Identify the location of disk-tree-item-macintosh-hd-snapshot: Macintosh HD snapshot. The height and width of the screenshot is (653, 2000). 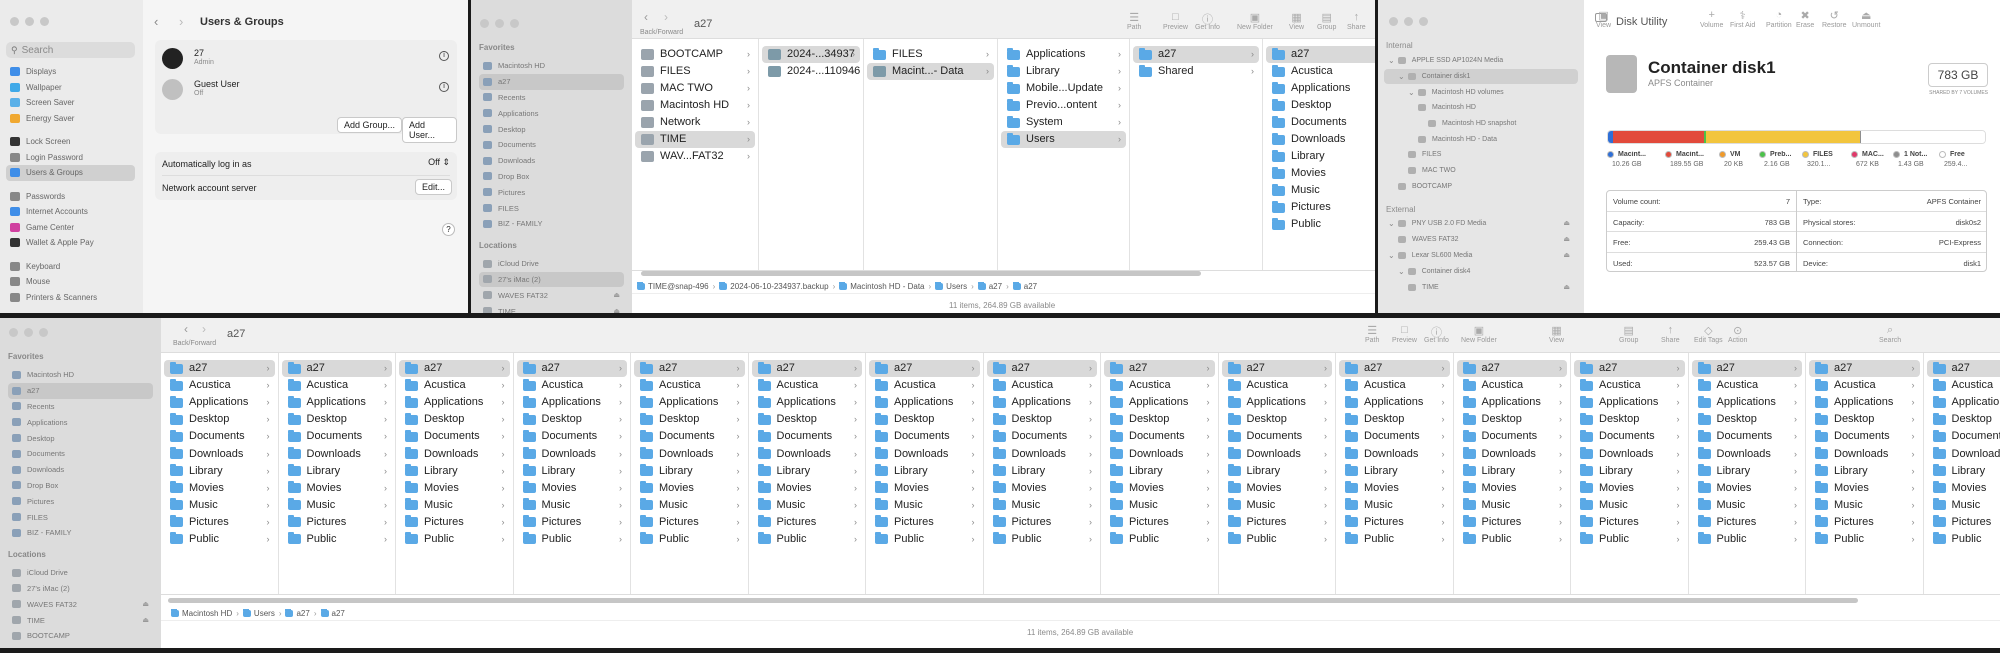
(1481, 124).